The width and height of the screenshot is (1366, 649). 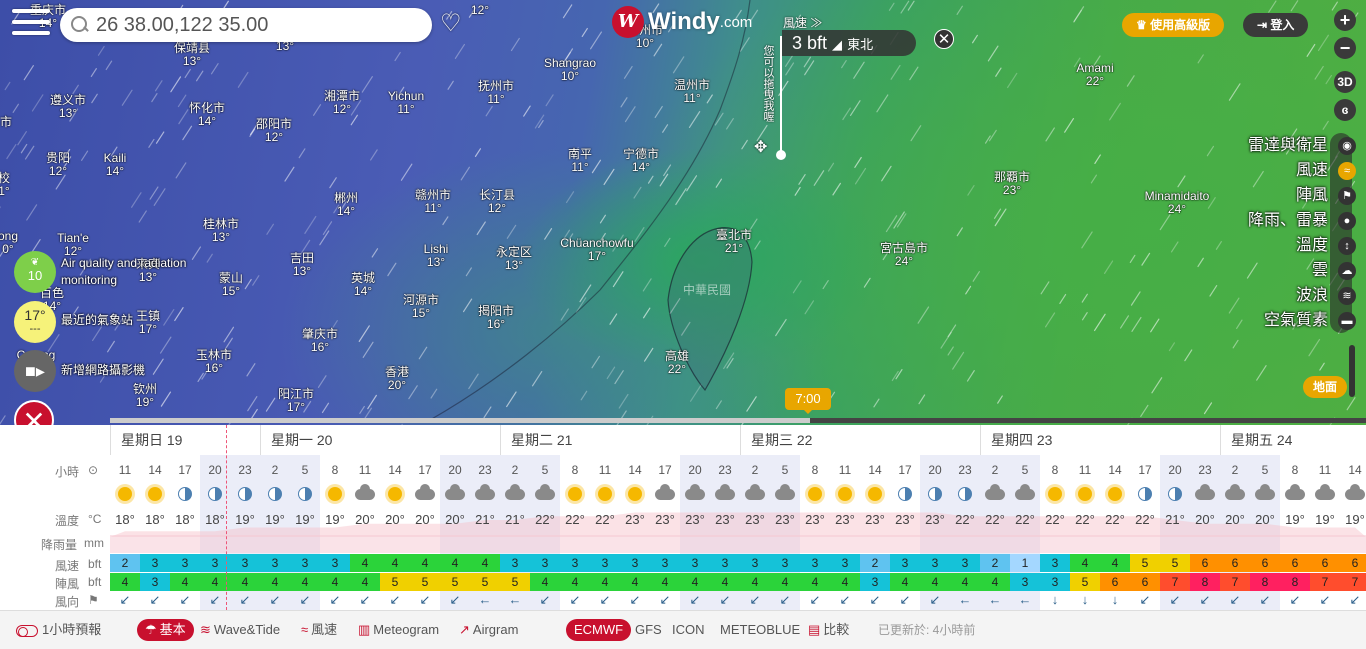 I want to click on zoom-out-button: −, so click(x=1345, y=48).